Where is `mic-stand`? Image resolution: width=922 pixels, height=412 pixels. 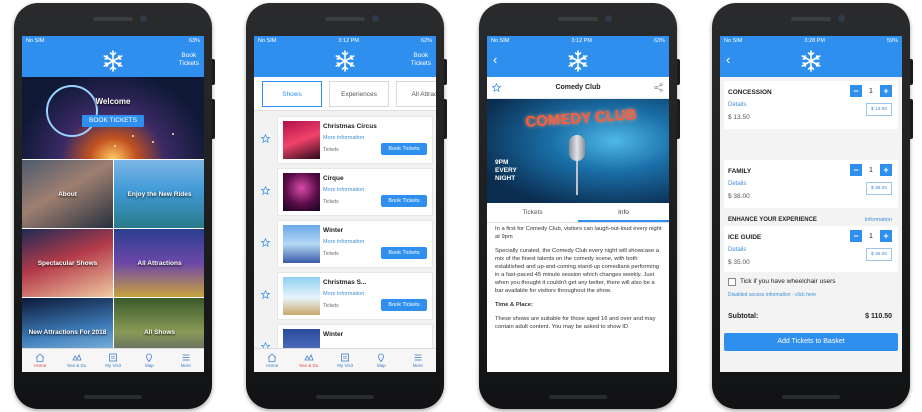 mic-stand is located at coordinates (577, 178).